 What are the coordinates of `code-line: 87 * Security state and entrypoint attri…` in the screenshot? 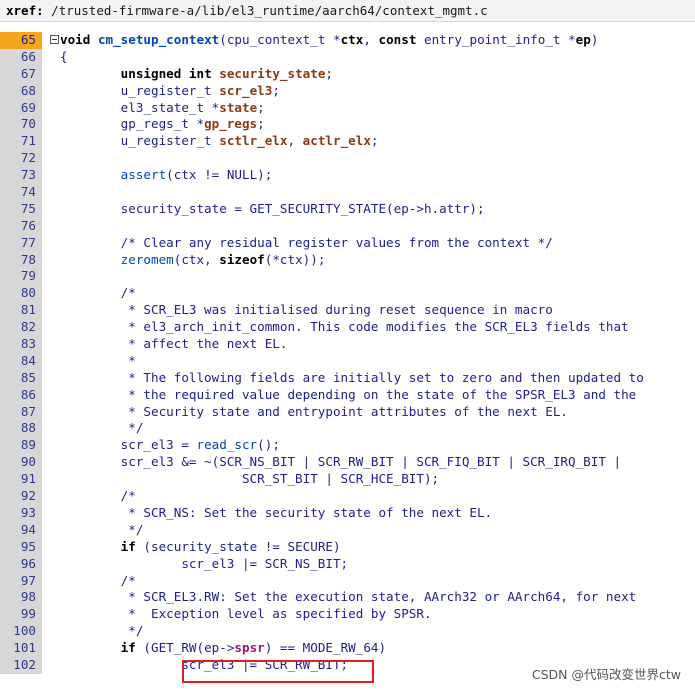 It's located at (347, 412).